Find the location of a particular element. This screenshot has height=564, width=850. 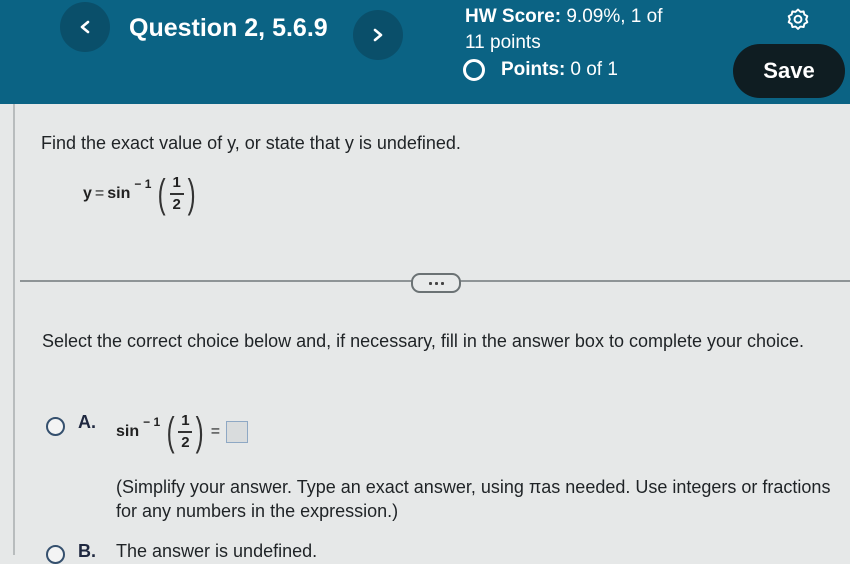

equation-lhs: y is located at coordinates (87, 193).